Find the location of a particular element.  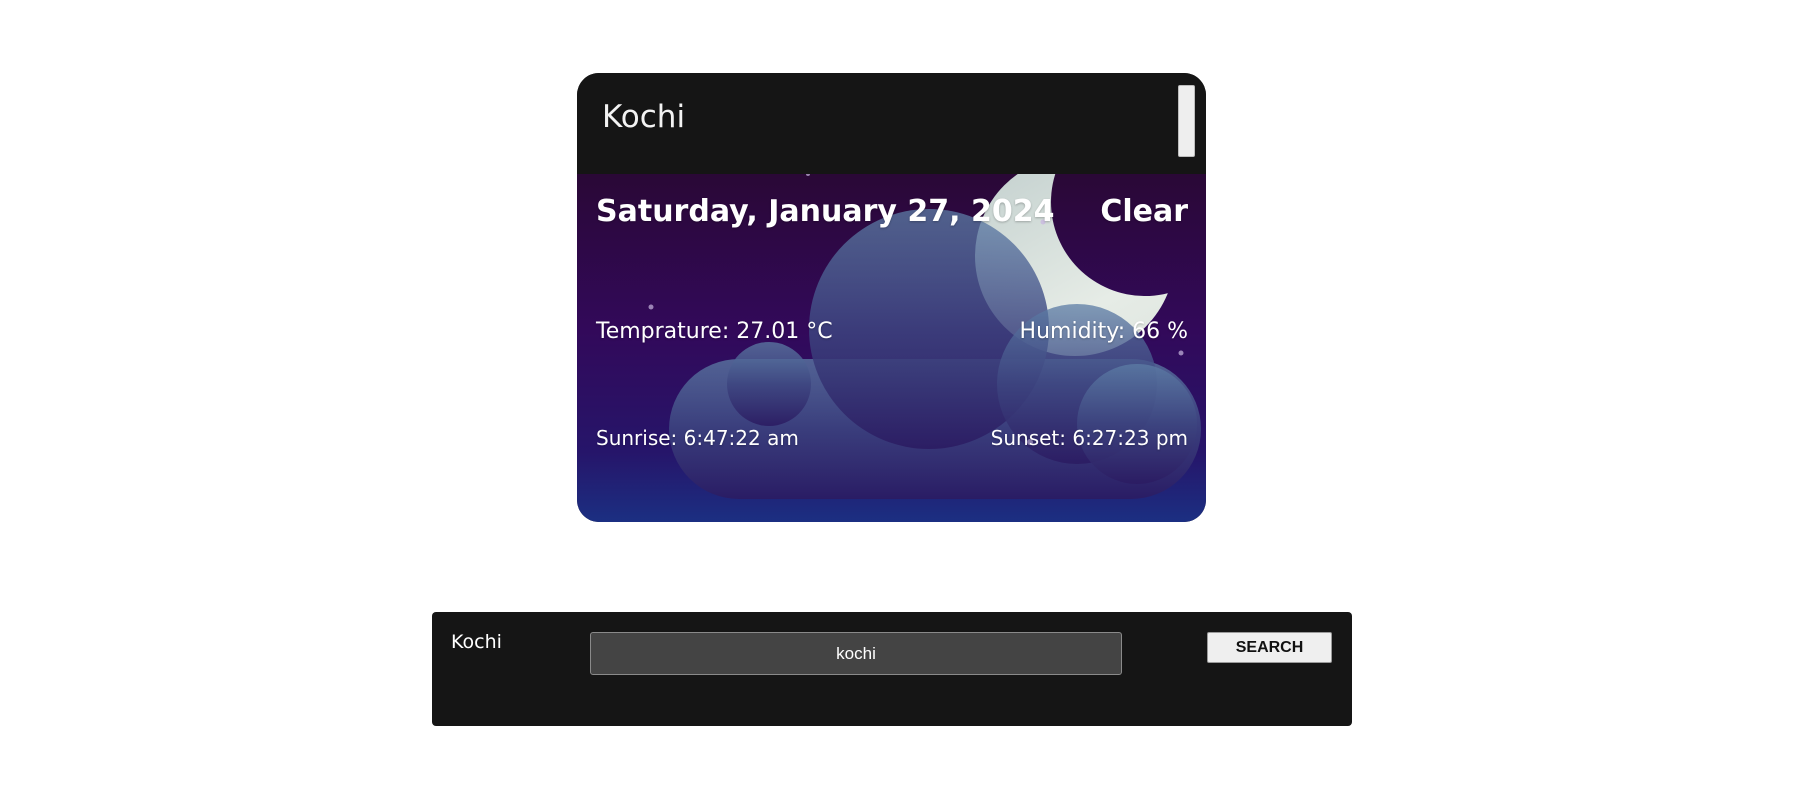

card-header: Kochi is located at coordinates (891, 123).